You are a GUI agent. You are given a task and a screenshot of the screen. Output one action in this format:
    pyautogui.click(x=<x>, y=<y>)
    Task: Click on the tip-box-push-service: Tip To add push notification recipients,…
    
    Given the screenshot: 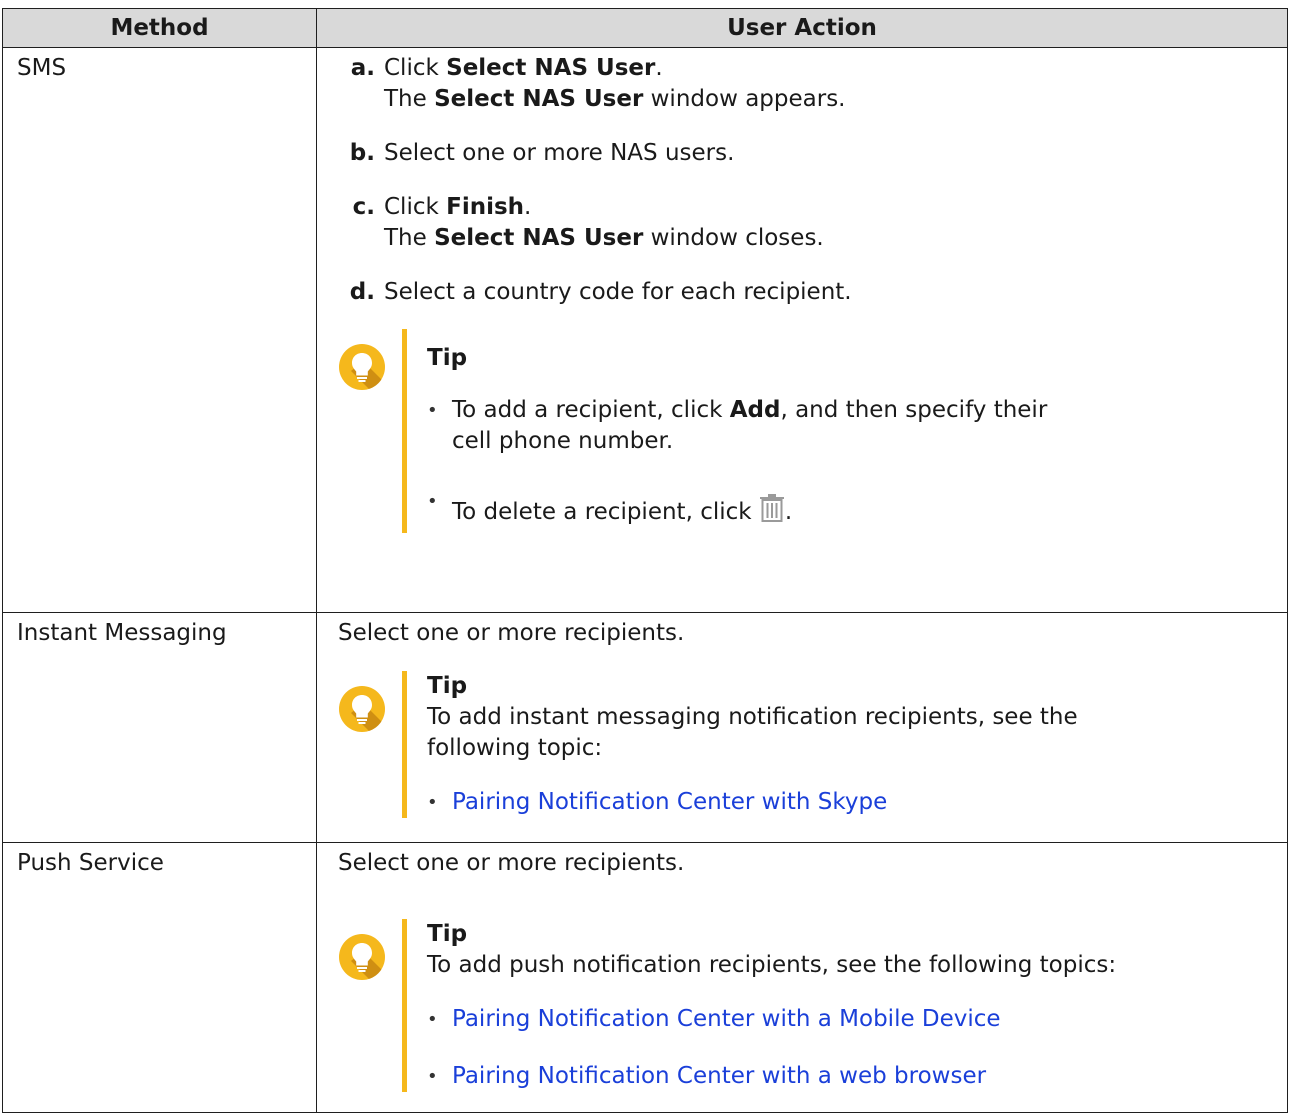 What is the action you would take?
    pyautogui.click(x=808, y=1005)
    